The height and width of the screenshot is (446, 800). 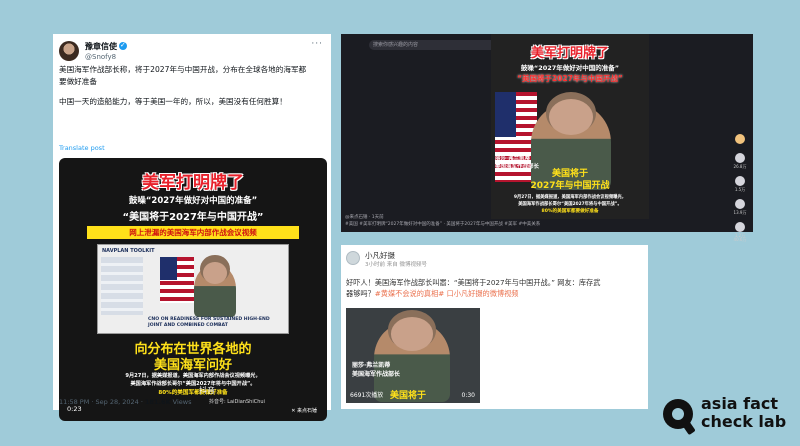 I want to click on like-count: 26.8万, so click(x=740, y=166).